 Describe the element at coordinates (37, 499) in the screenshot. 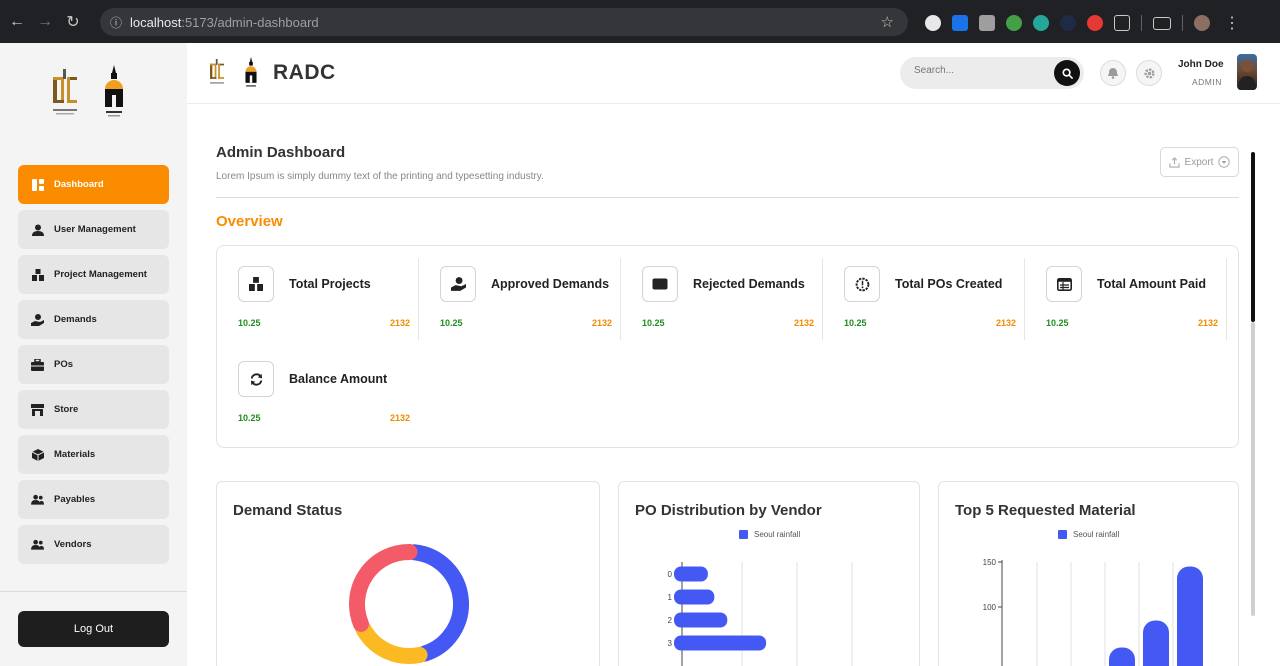

I see `users-icon` at that location.